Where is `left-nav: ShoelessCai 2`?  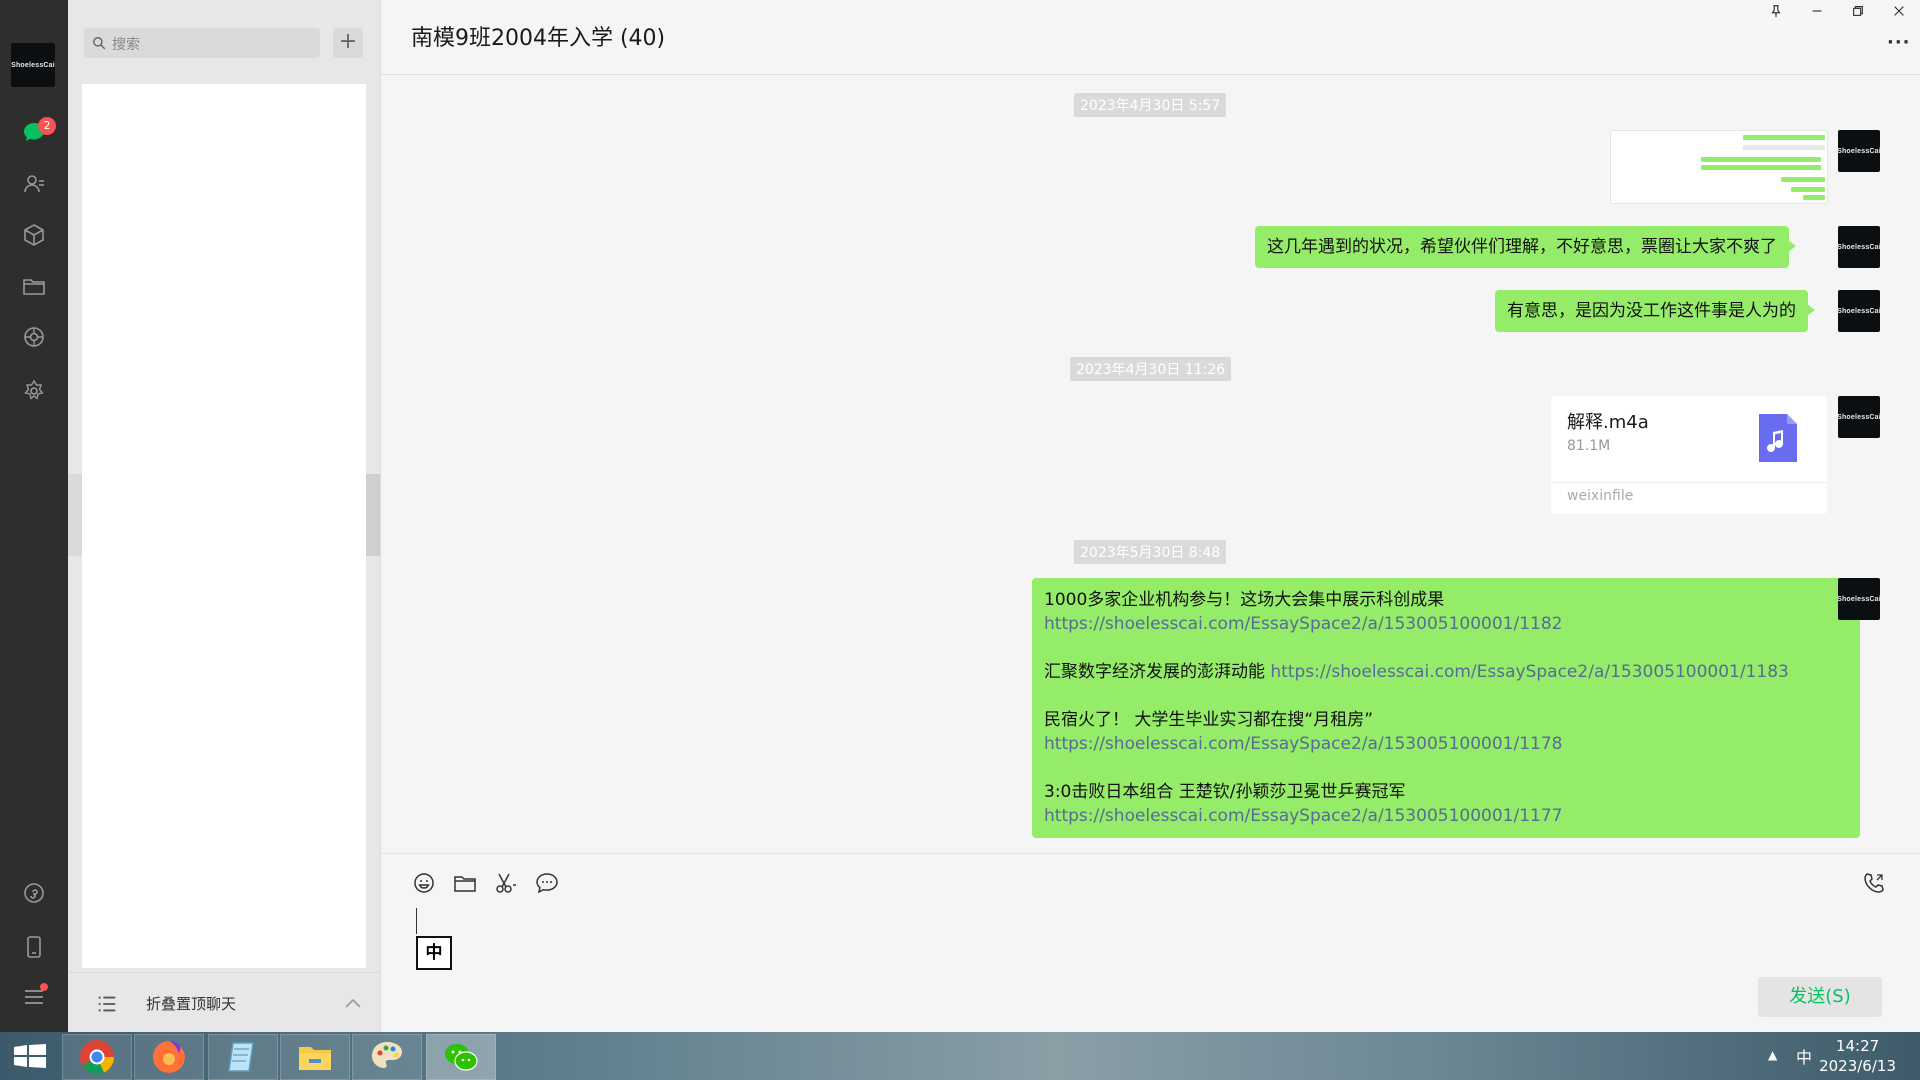
left-nav: ShoelessCai 2 is located at coordinates (34, 516).